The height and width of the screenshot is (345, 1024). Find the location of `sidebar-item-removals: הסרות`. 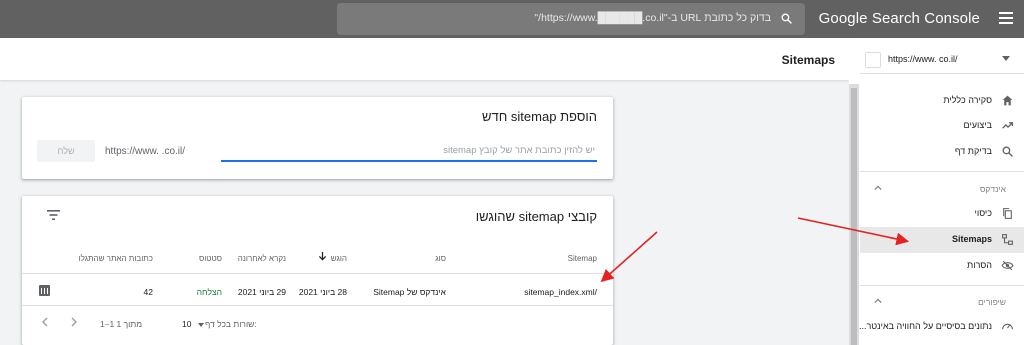

sidebar-item-removals: הסרות is located at coordinates (942, 266).